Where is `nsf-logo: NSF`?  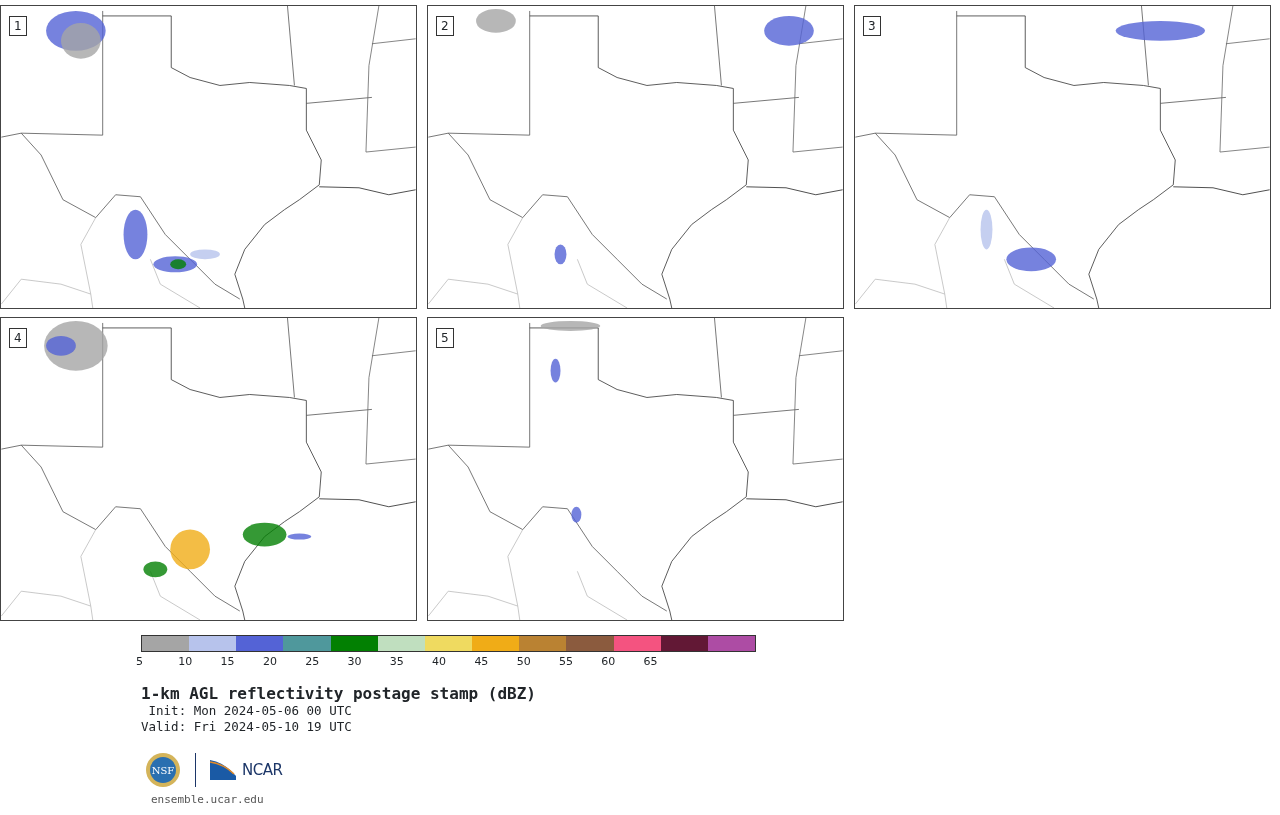
nsf-logo: NSF is located at coordinates (163, 770).